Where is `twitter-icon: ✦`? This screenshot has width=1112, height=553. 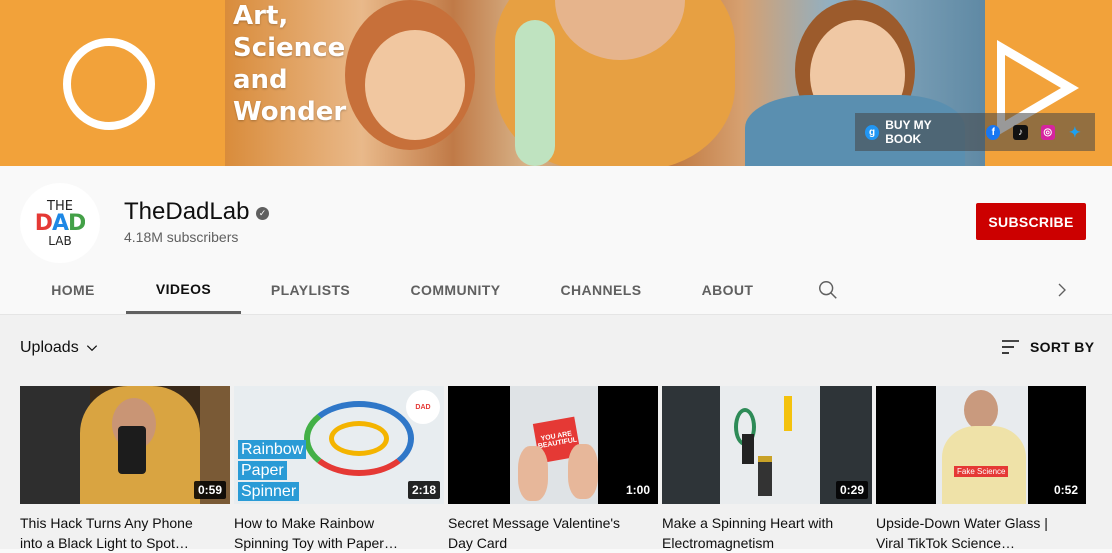 twitter-icon: ✦ is located at coordinates (1075, 132).